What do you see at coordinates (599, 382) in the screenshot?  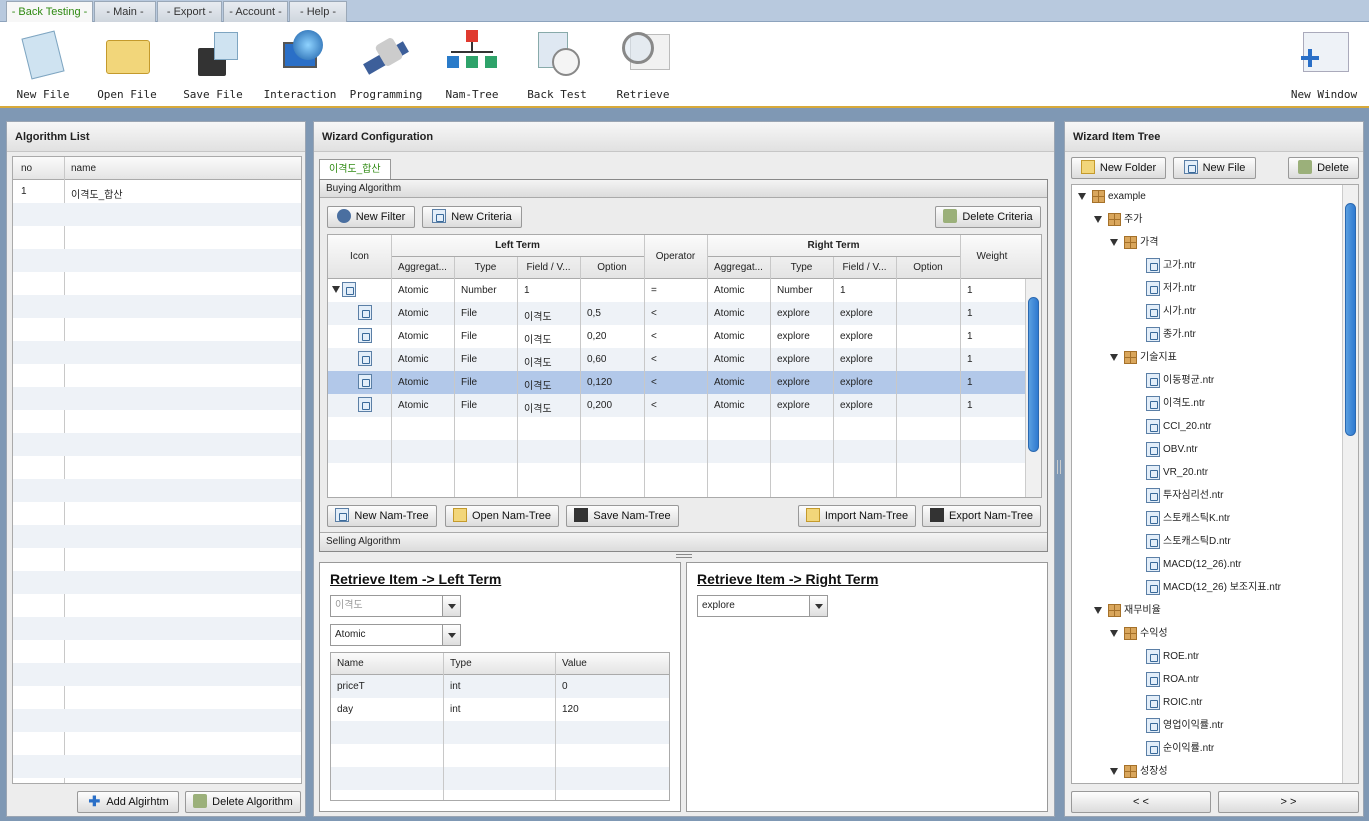 I see `cell-l-opt: 0,120` at bounding box center [599, 382].